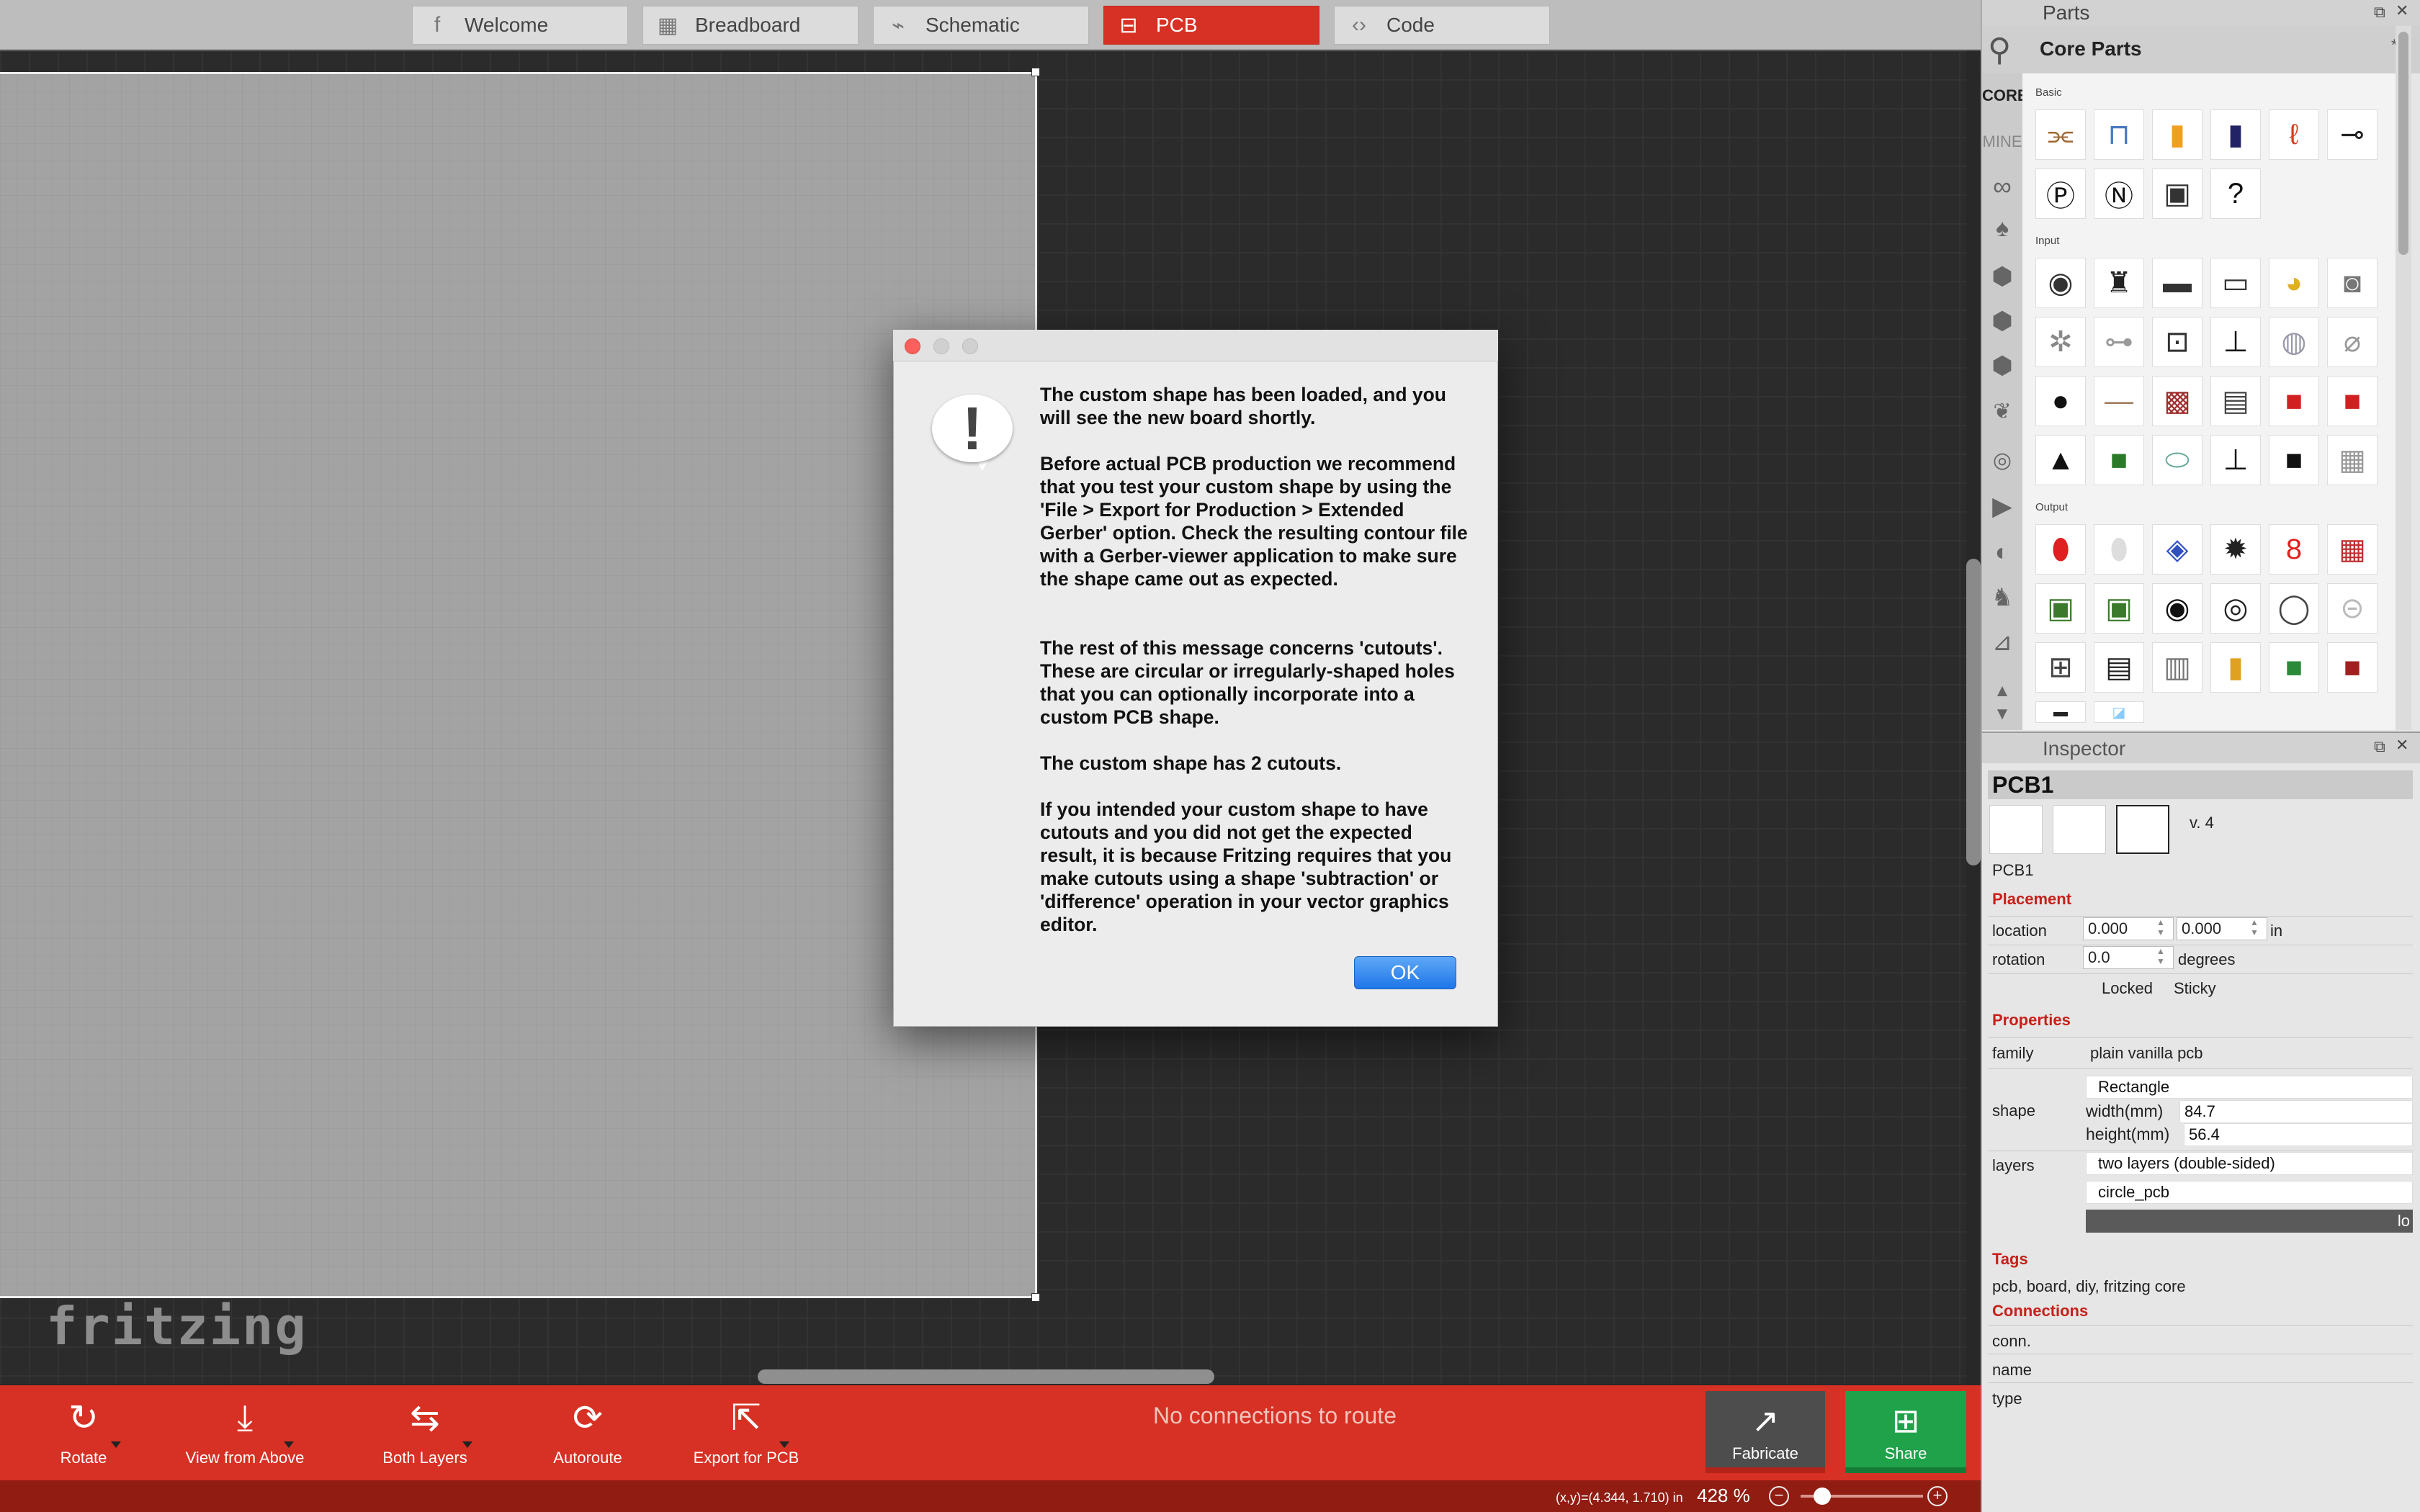 The image size is (2420, 1512). I want to click on toggle-switch-part-icon: ⊥, so click(2235, 342).